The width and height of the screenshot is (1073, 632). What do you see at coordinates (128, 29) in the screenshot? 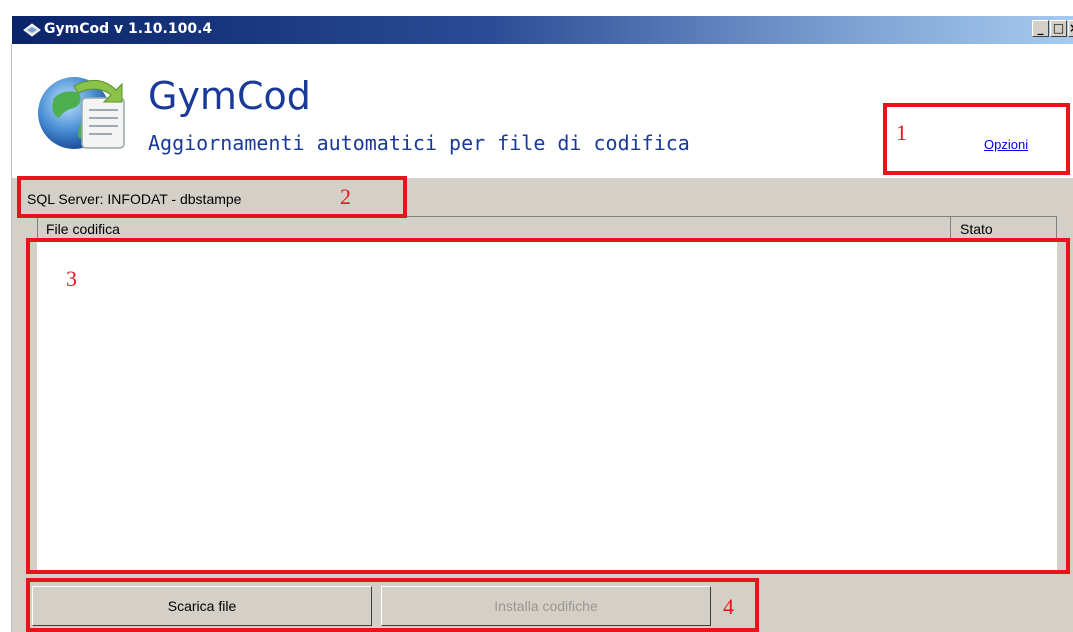
I see `window-title: GymCod v 1.10.100.4` at bounding box center [128, 29].